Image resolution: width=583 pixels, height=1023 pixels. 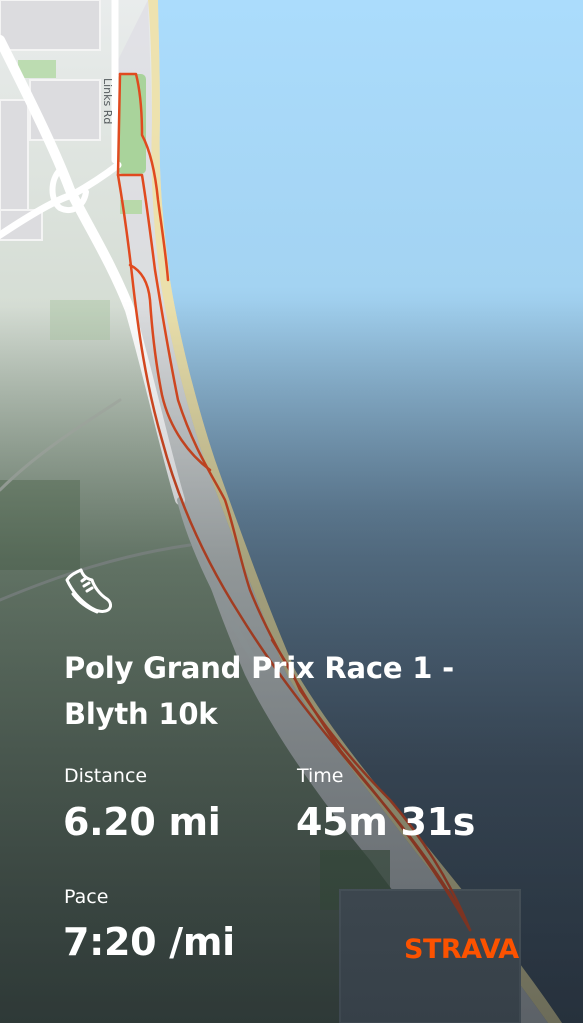 What do you see at coordinates (320, 776) in the screenshot?
I see `time-label: Time` at bounding box center [320, 776].